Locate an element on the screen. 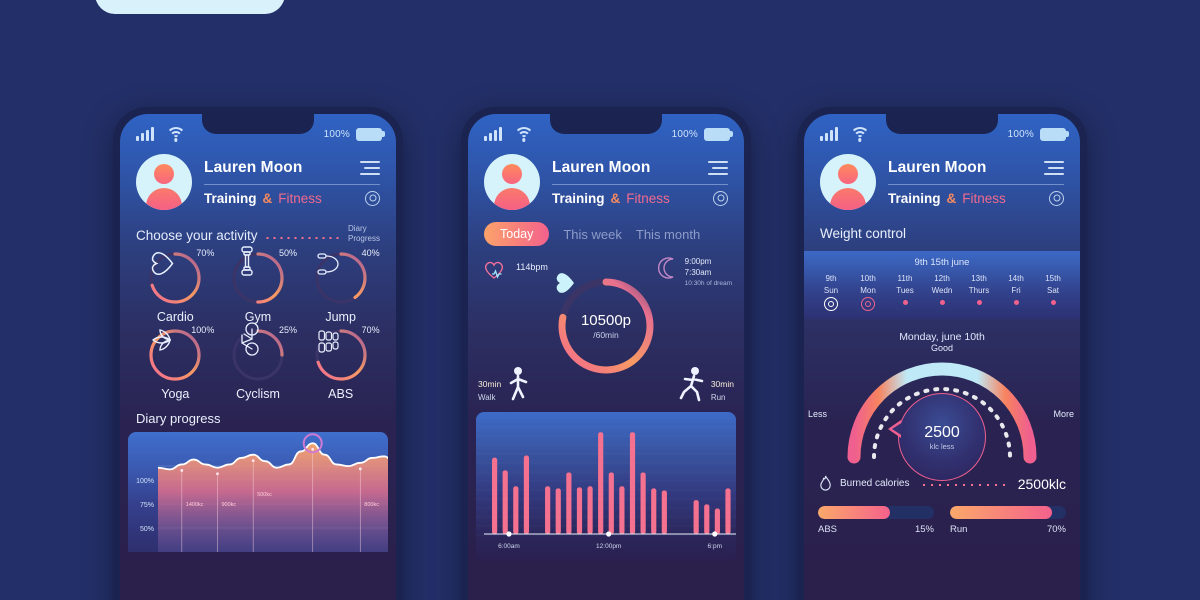 The width and height of the screenshot is (1200, 600). diary-progress-chart: 100%75%50%3000kc1400kc900kc500kc800kc is located at coordinates (258, 492).